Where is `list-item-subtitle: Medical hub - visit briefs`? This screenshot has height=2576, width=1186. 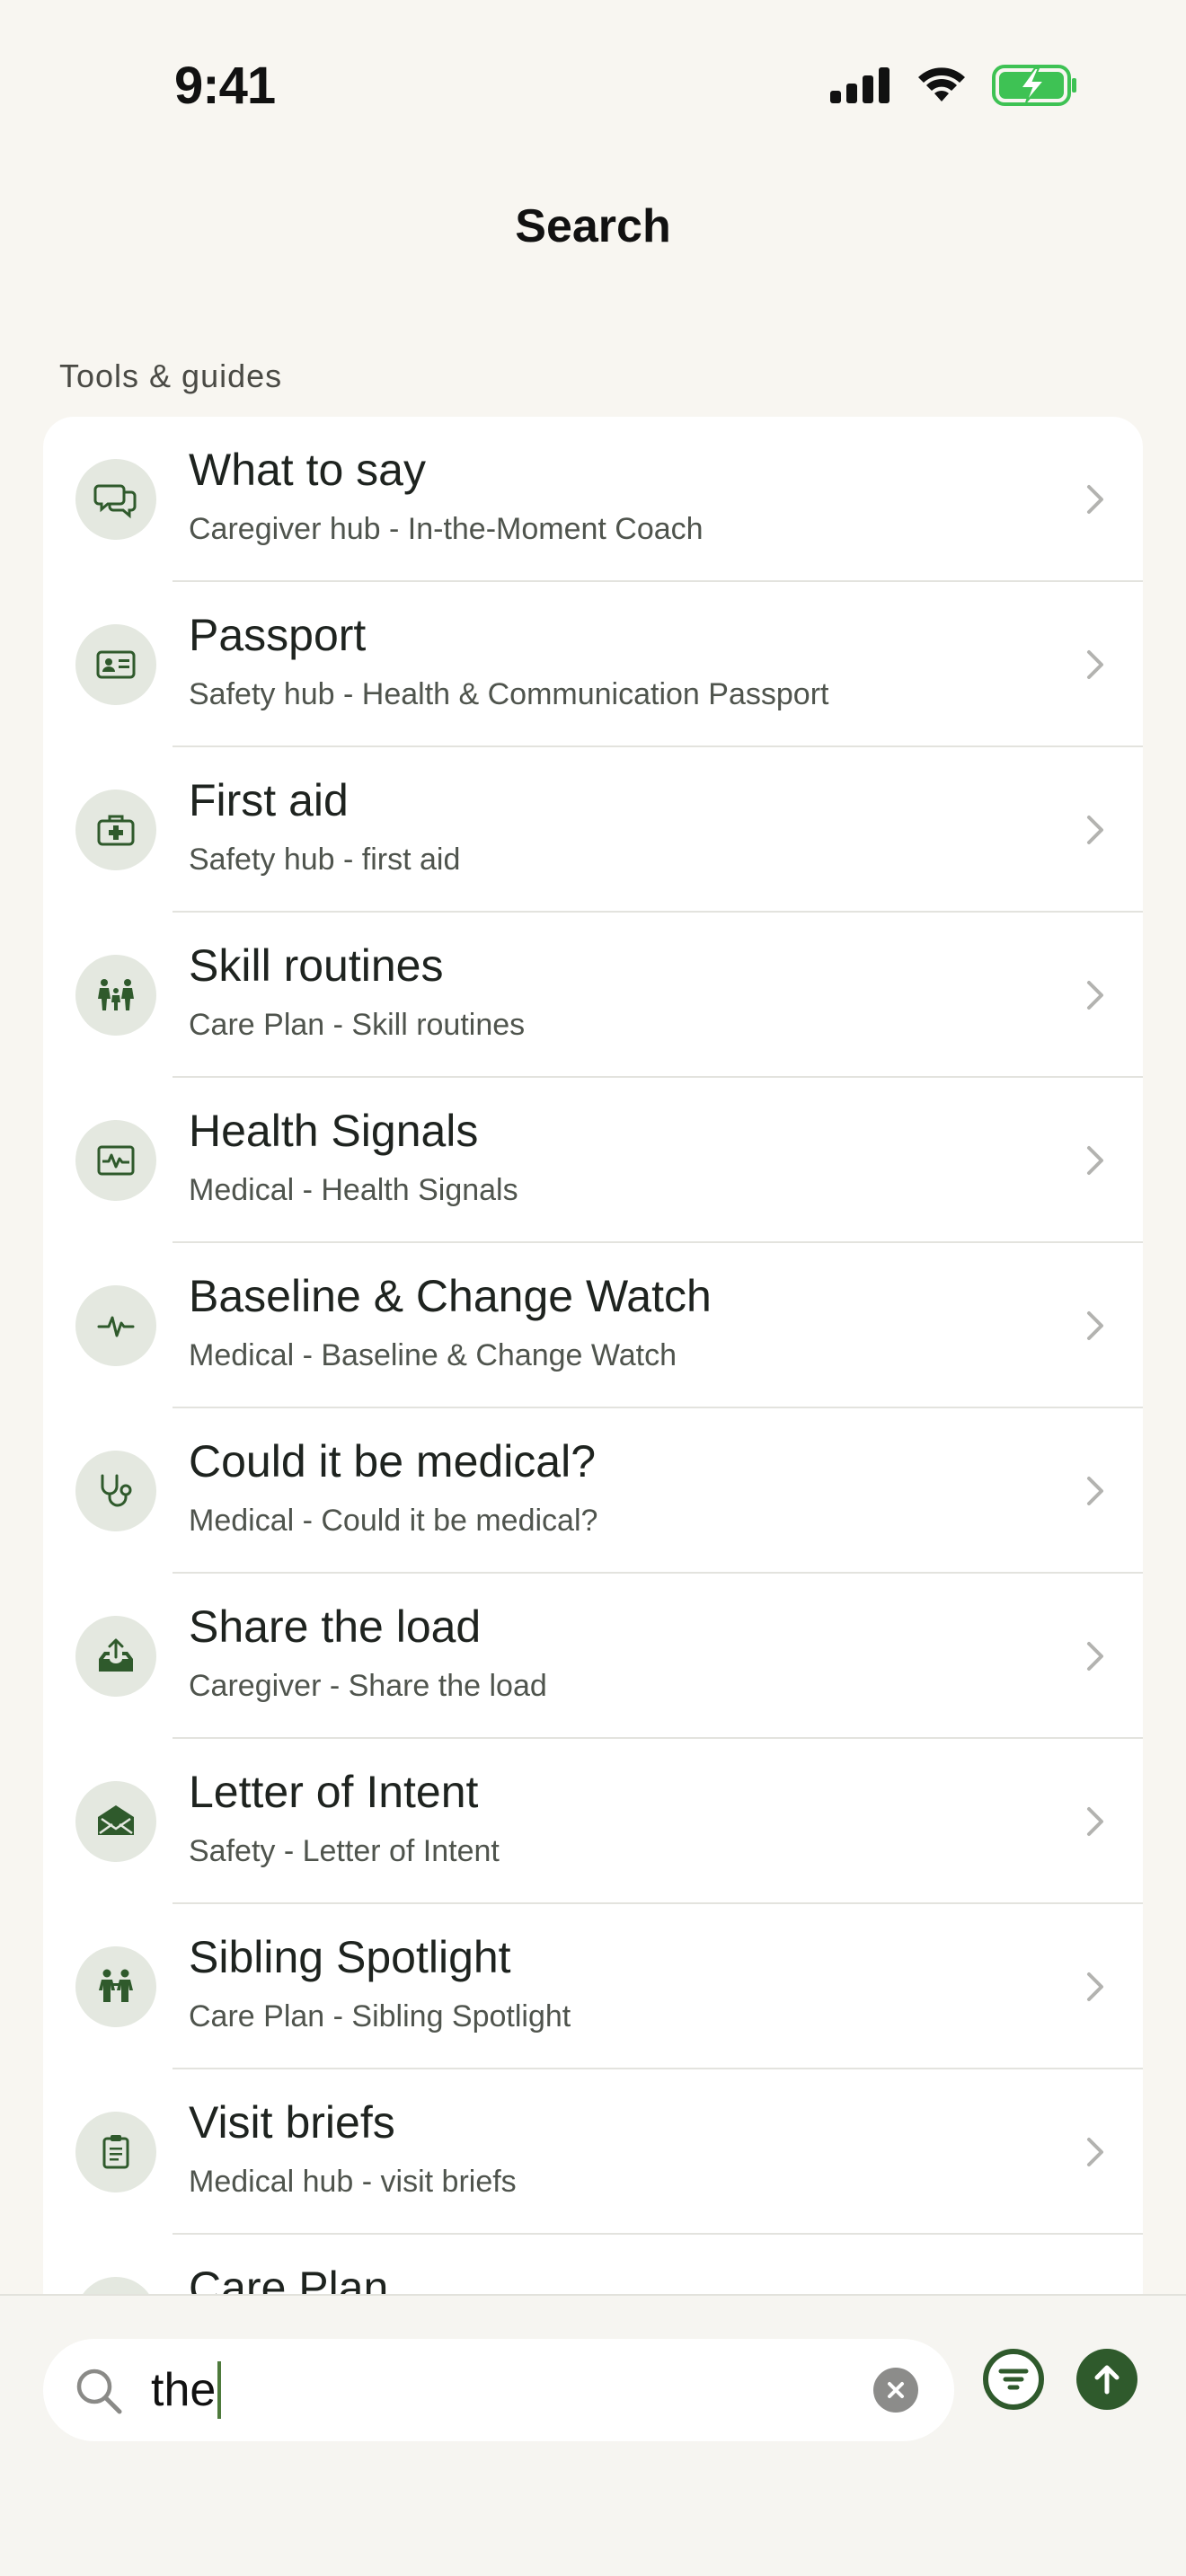 list-item-subtitle: Medical hub - visit briefs is located at coordinates (353, 2182).